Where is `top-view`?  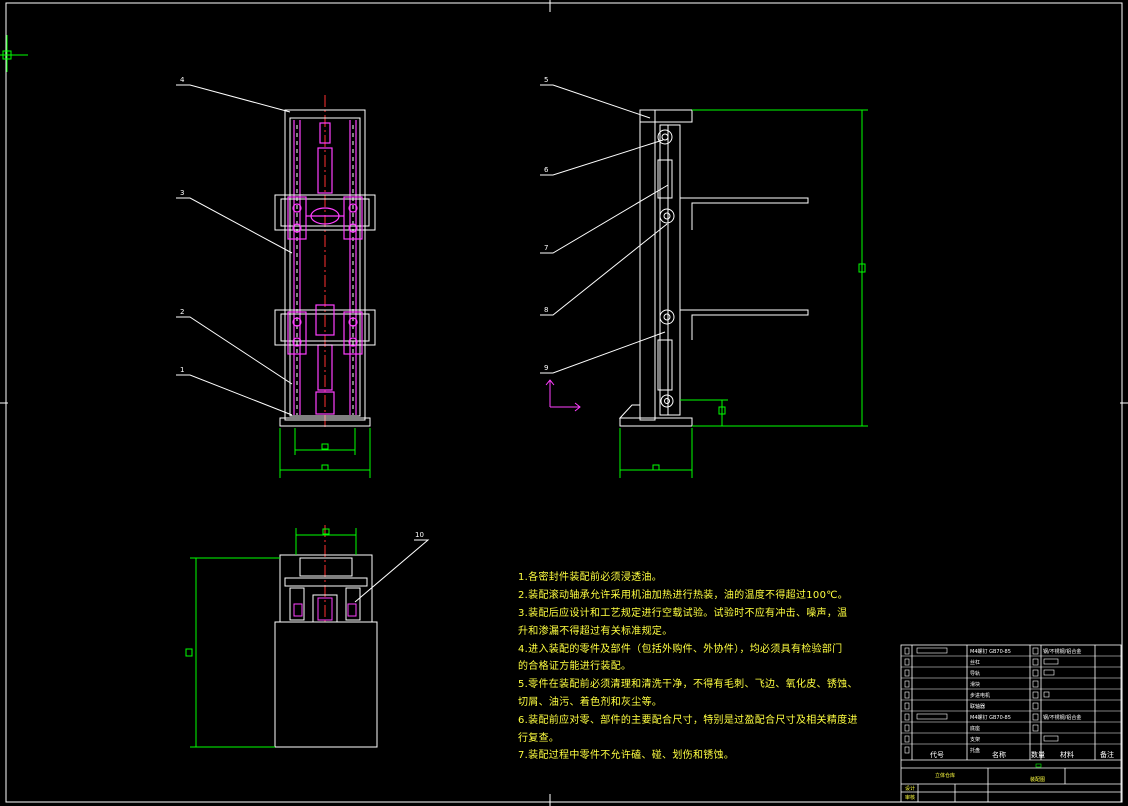 top-view is located at coordinates (281, 636).